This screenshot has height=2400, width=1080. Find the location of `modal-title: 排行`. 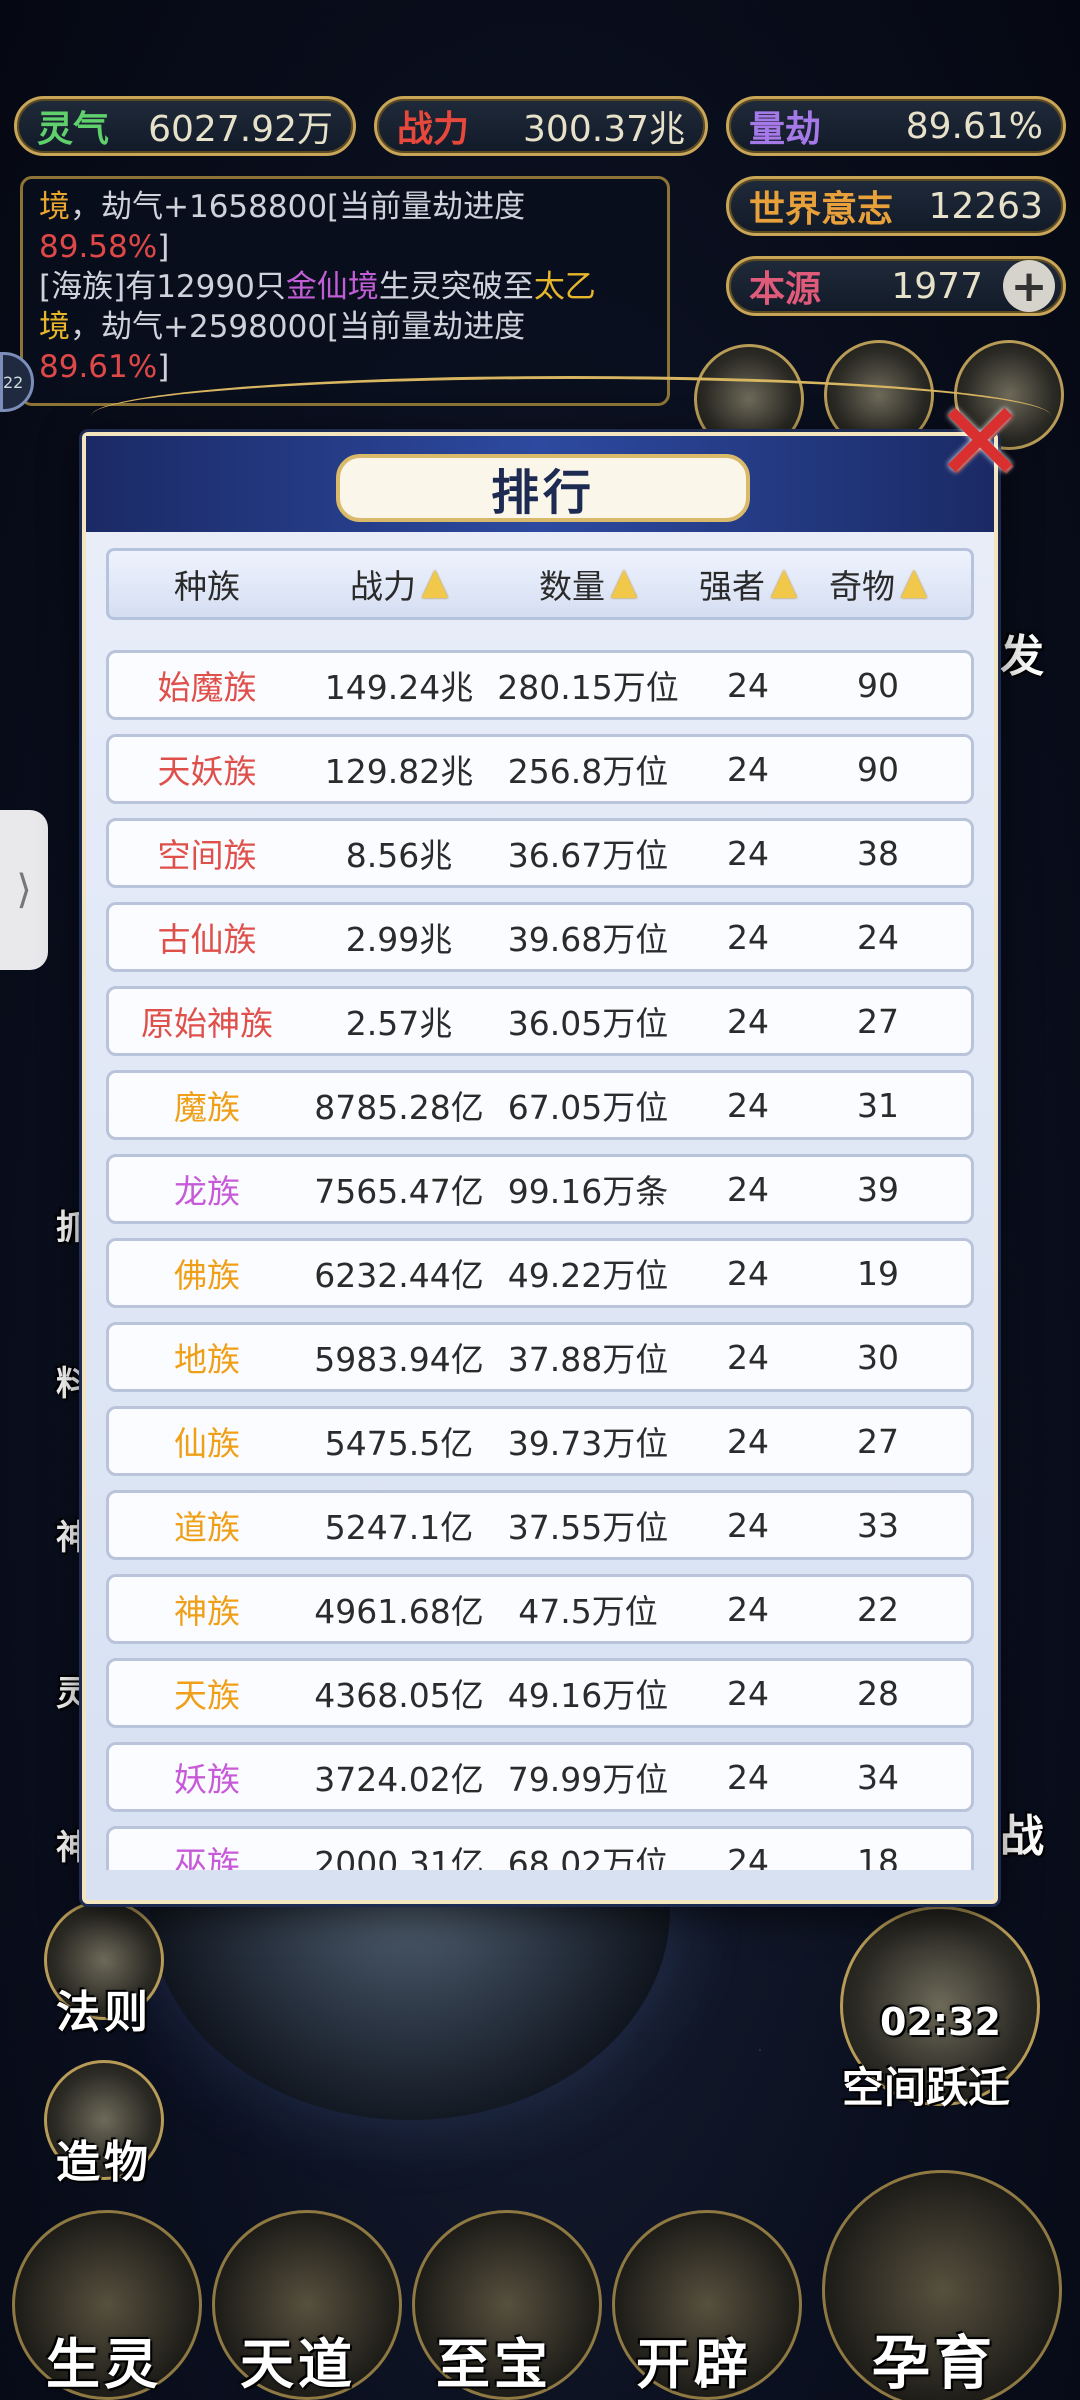

modal-title: 排行 is located at coordinates (543, 488).